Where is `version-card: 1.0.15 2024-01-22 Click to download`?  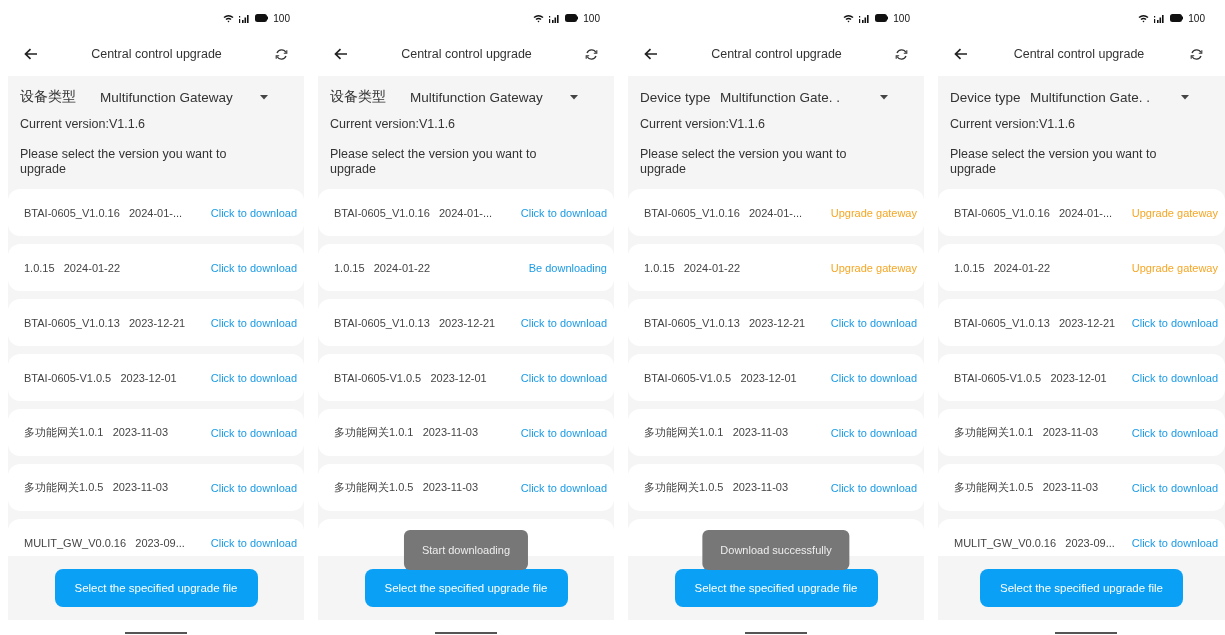 version-card: 1.0.15 2024-01-22 Click to download is located at coordinates (156, 267).